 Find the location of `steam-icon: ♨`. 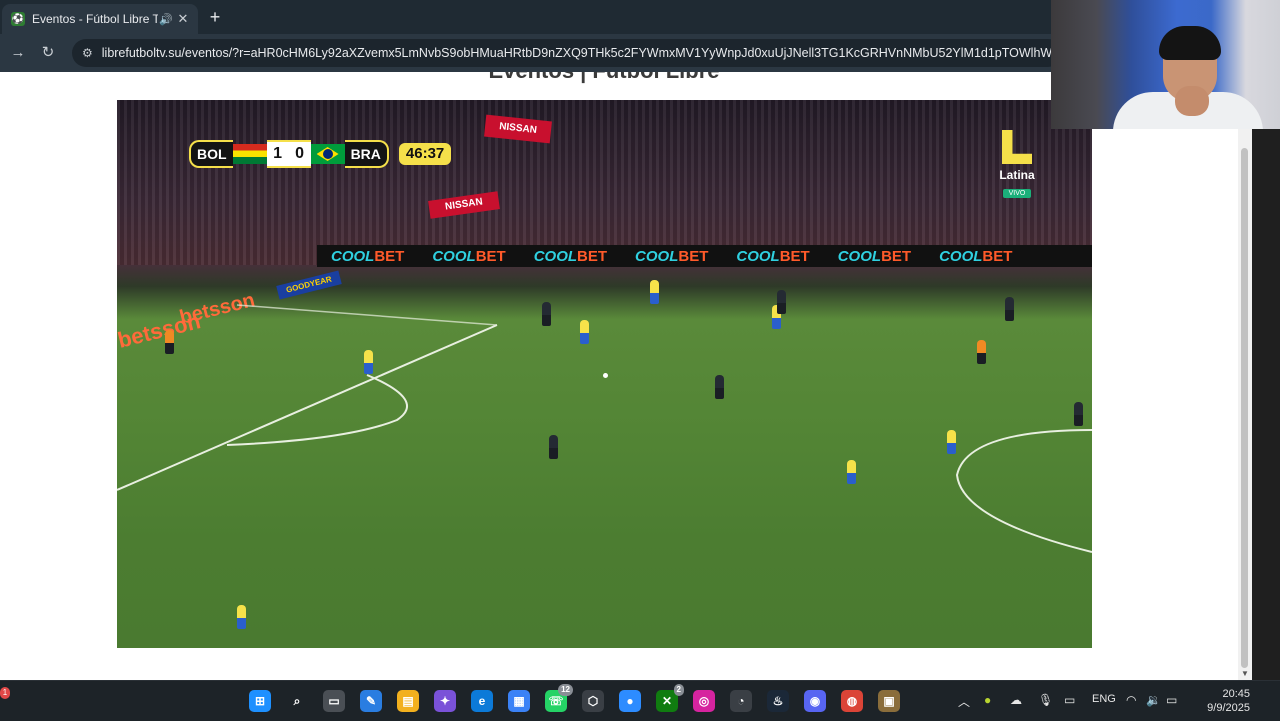

steam-icon: ♨ is located at coordinates (778, 701).